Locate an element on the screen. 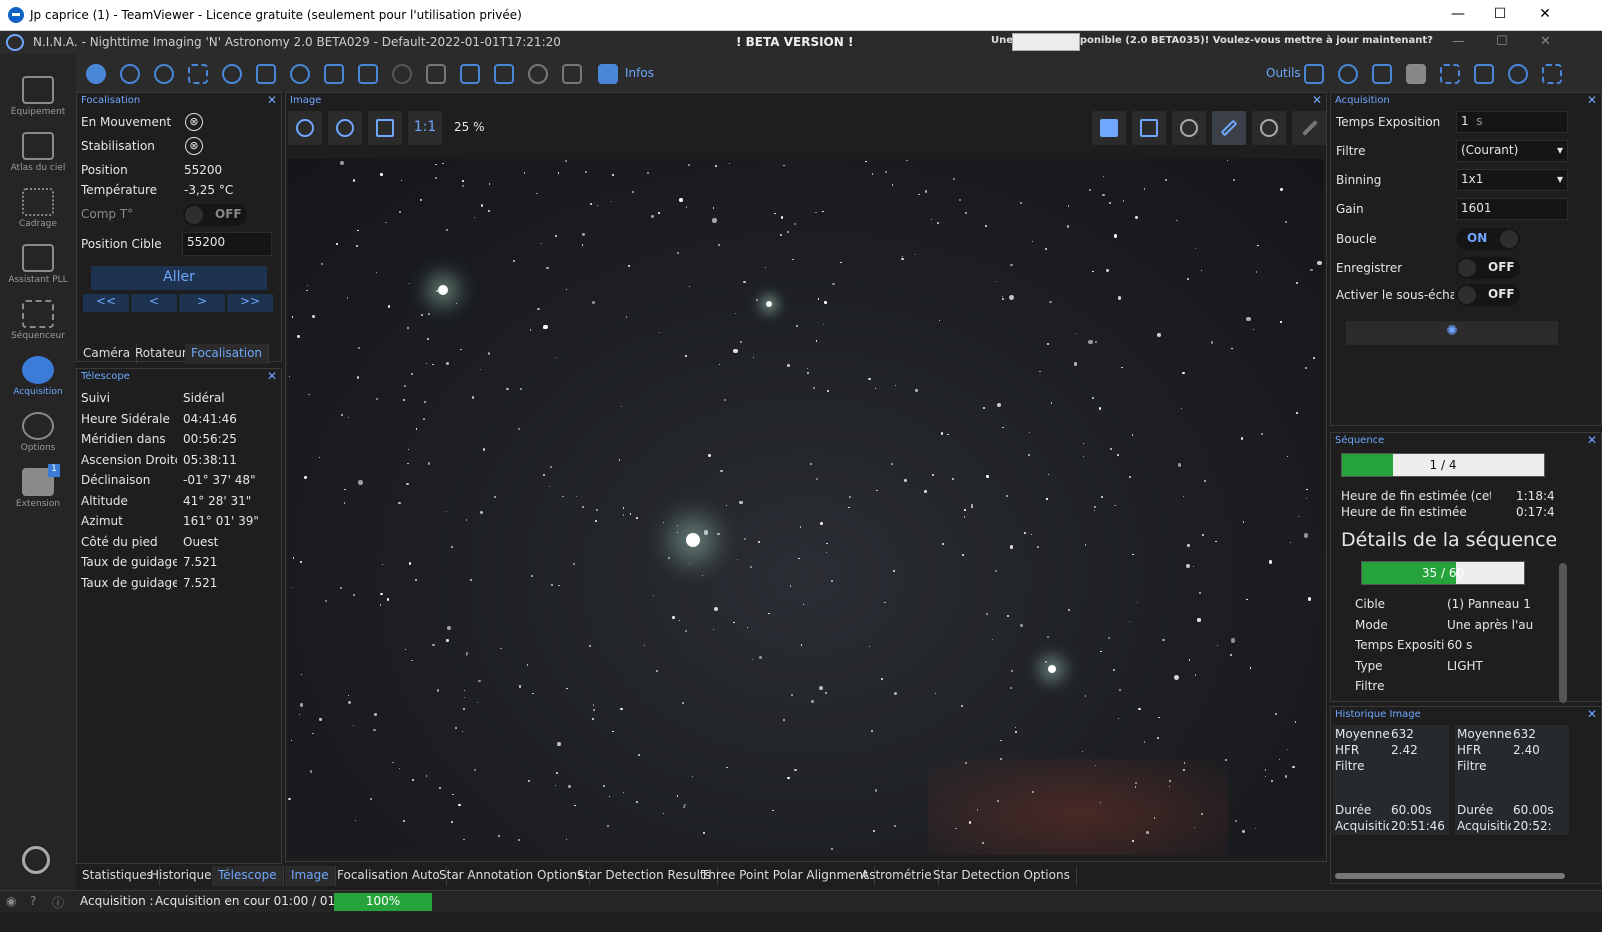 Image resolution: width=1602 pixels, height=932 pixels. crop-icon is located at coordinates (1450, 74).